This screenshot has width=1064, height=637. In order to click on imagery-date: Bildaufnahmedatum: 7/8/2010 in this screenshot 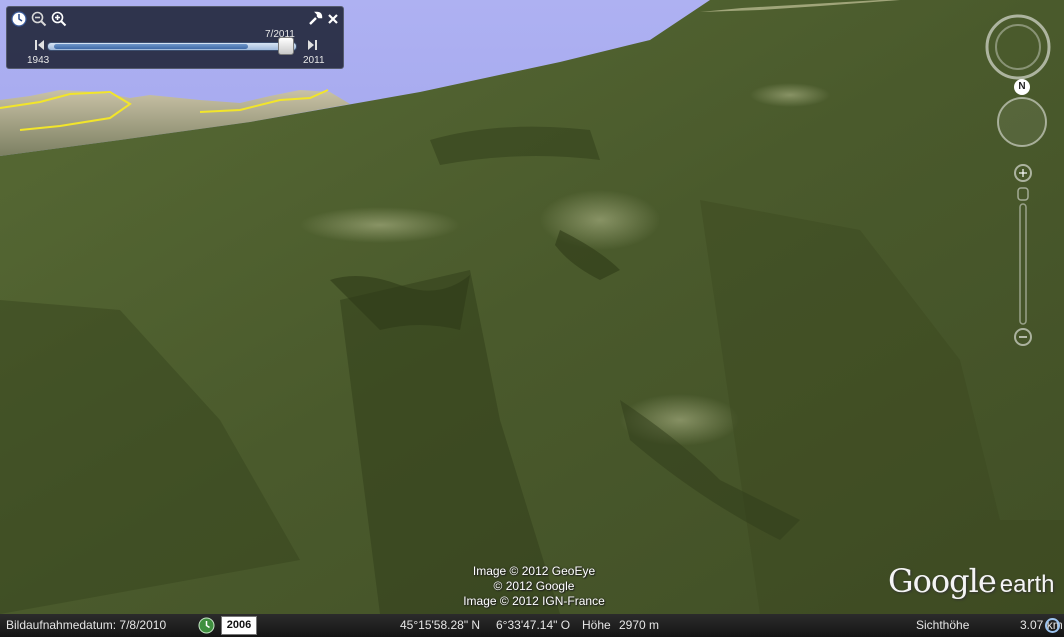, I will do `click(86, 625)`.